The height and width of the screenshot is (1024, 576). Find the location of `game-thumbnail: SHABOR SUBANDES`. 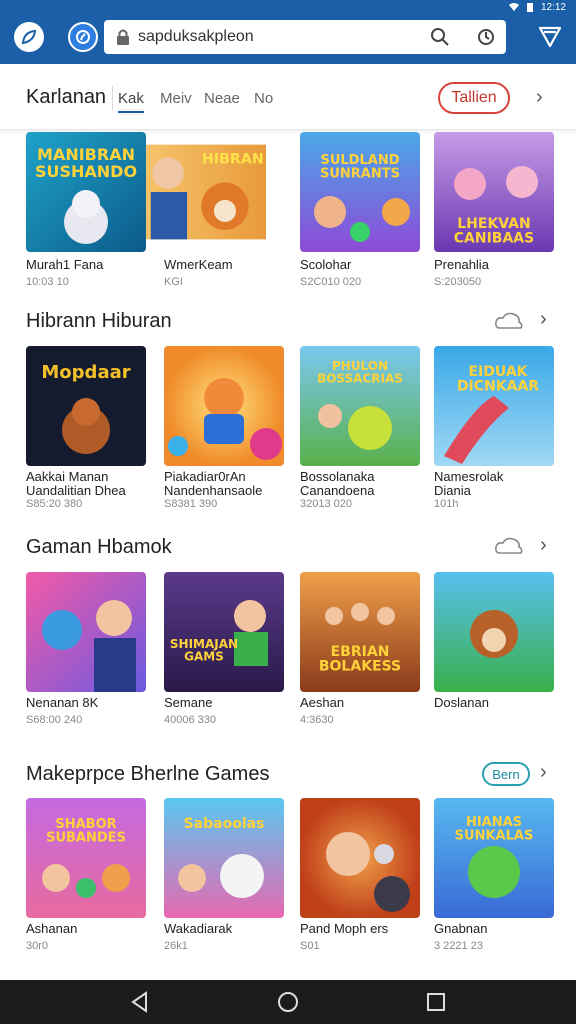

game-thumbnail: SHABOR SUBANDES is located at coordinates (86, 858).